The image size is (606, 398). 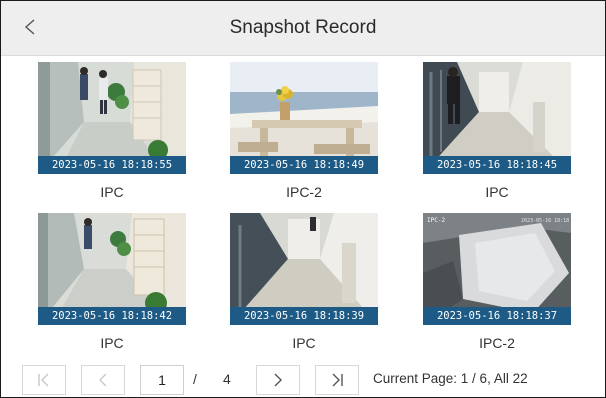 I want to click on snapshot-thumbnail: 2023-05-16 18:18:42, so click(x=112, y=269).